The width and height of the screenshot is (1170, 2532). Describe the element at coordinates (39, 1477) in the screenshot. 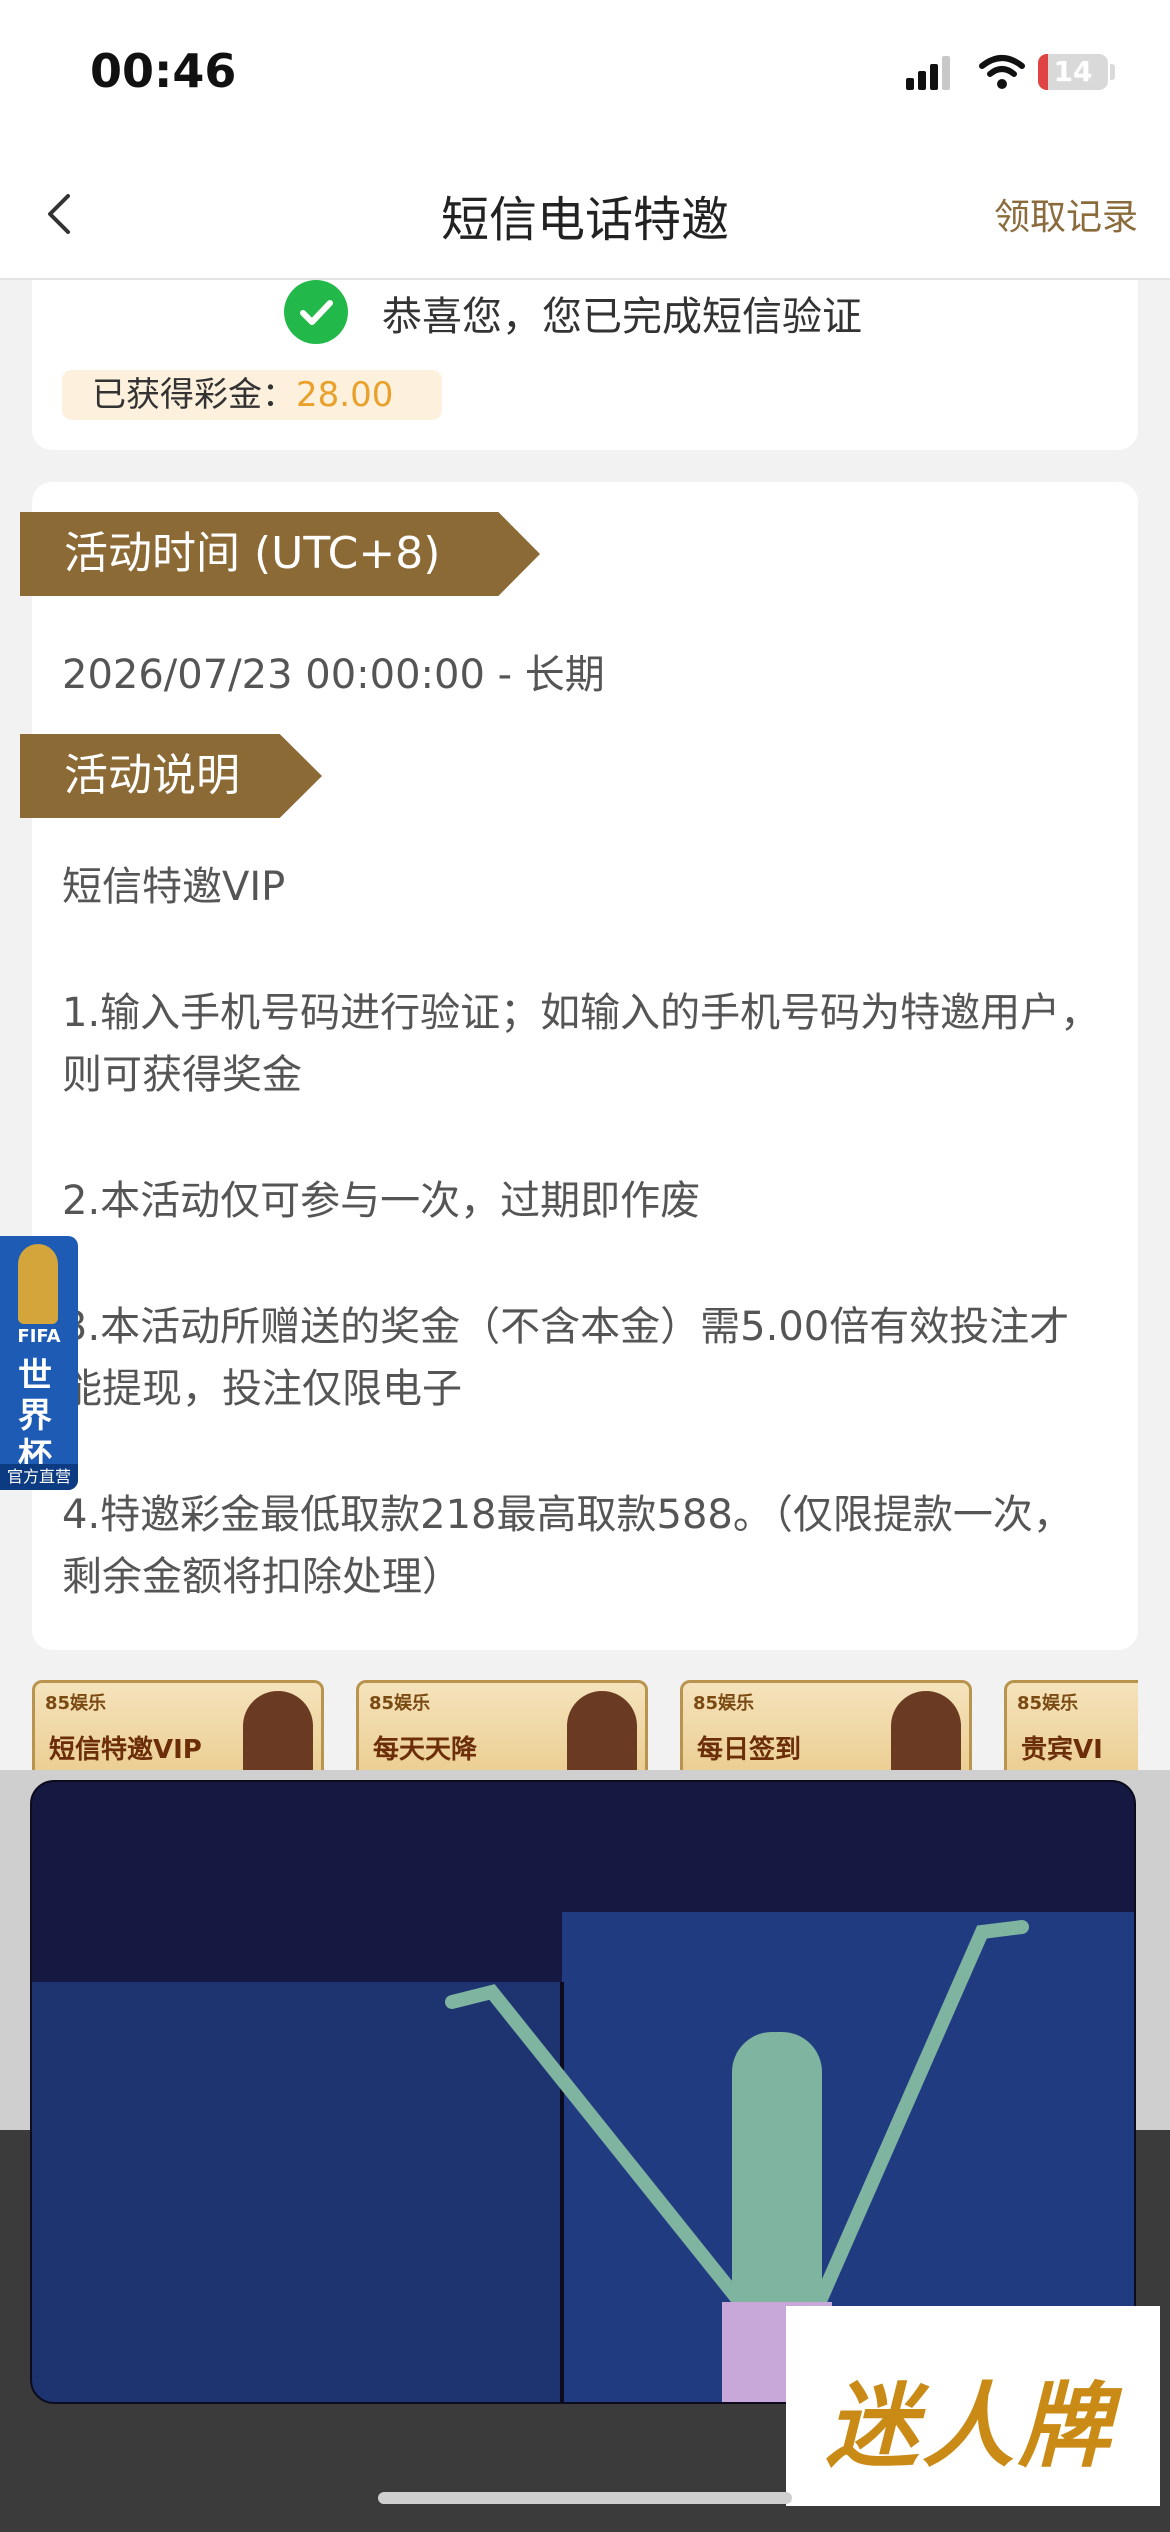

I see `official-label: 官方直营` at that location.